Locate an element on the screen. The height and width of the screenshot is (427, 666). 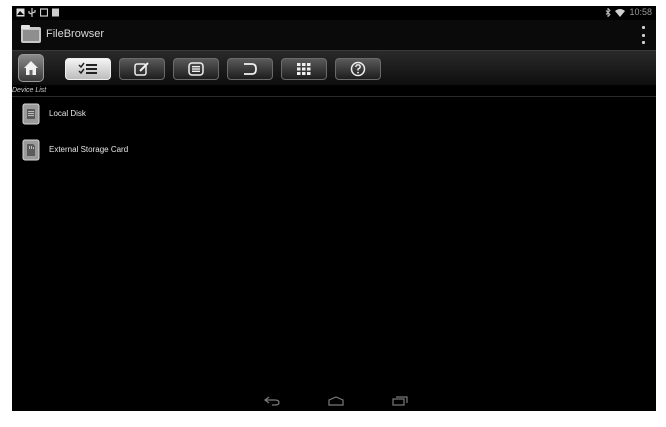
grid-view-button is located at coordinates (304, 69).